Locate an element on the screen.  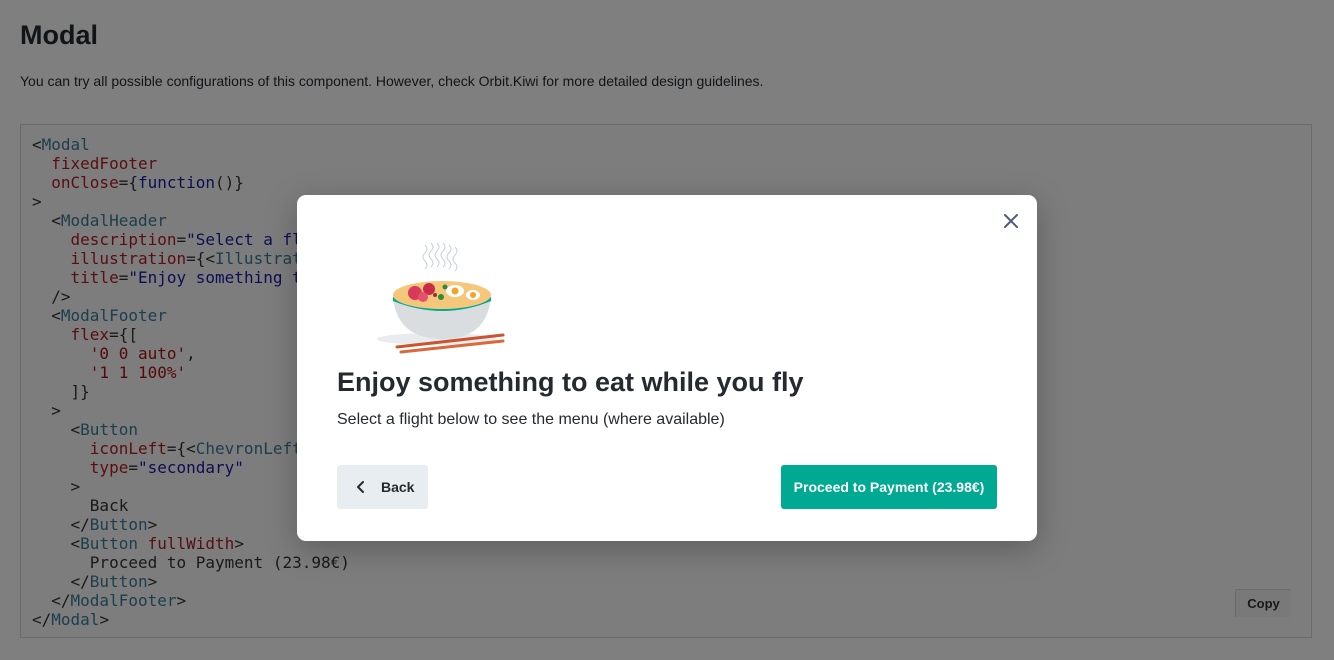
proceed-to-payment-button: Proceed to Payment (23.98€) is located at coordinates (889, 487).